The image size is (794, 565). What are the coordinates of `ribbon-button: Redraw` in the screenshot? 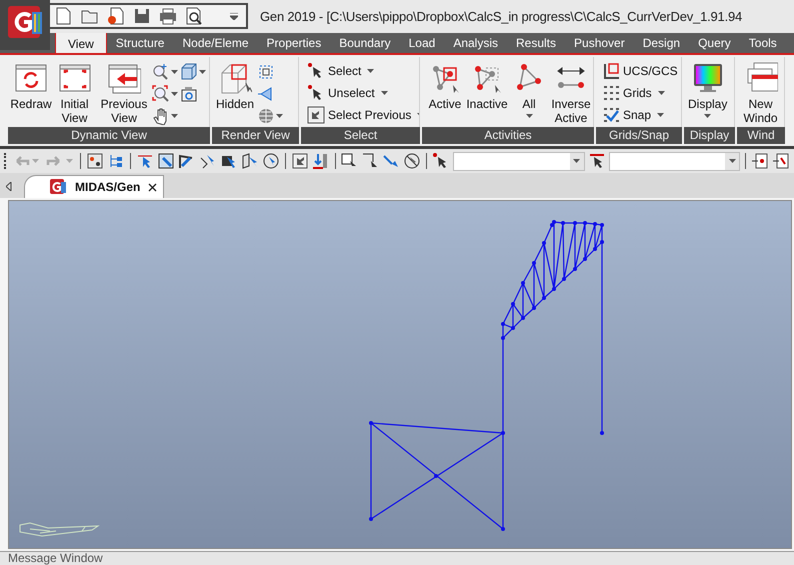 It's located at (31, 86).